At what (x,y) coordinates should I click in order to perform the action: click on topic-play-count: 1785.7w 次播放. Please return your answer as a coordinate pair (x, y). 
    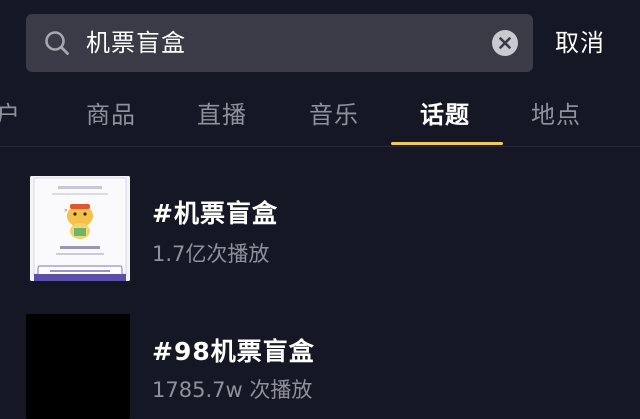
    Looking at the image, I should click on (232, 390).